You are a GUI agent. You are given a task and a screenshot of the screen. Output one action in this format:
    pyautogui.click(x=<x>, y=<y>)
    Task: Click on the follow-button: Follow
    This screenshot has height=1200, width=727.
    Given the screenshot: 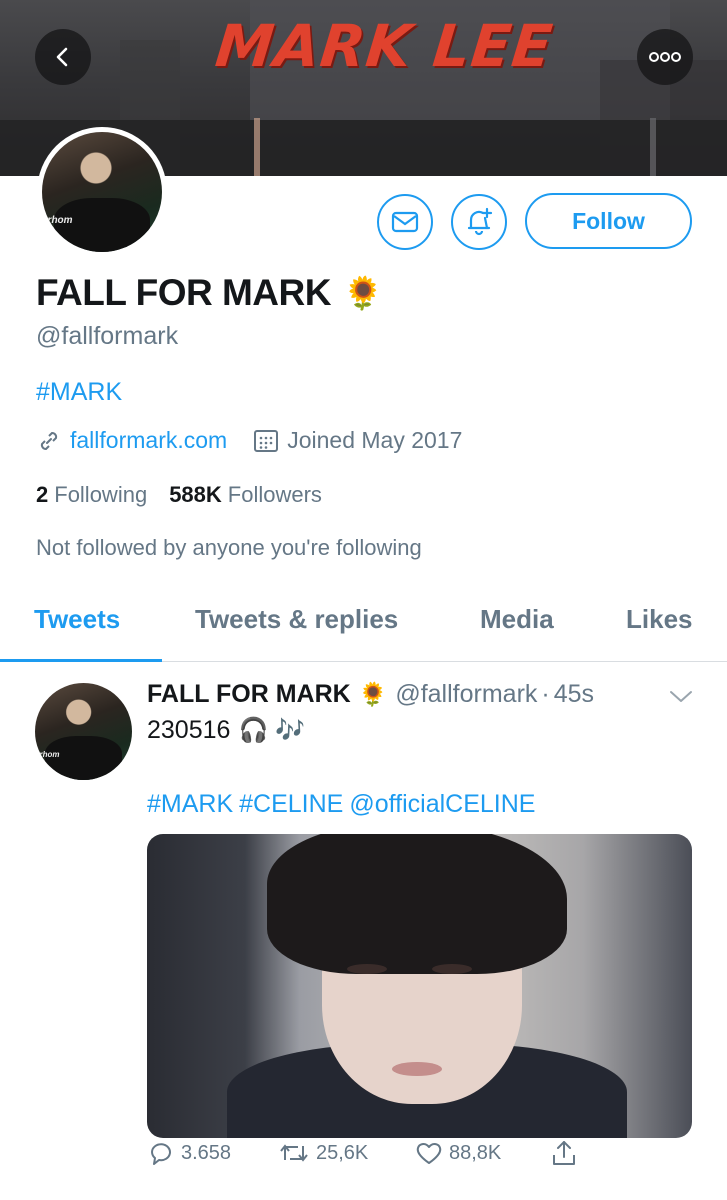 What is the action you would take?
    pyautogui.click(x=608, y=221)
    